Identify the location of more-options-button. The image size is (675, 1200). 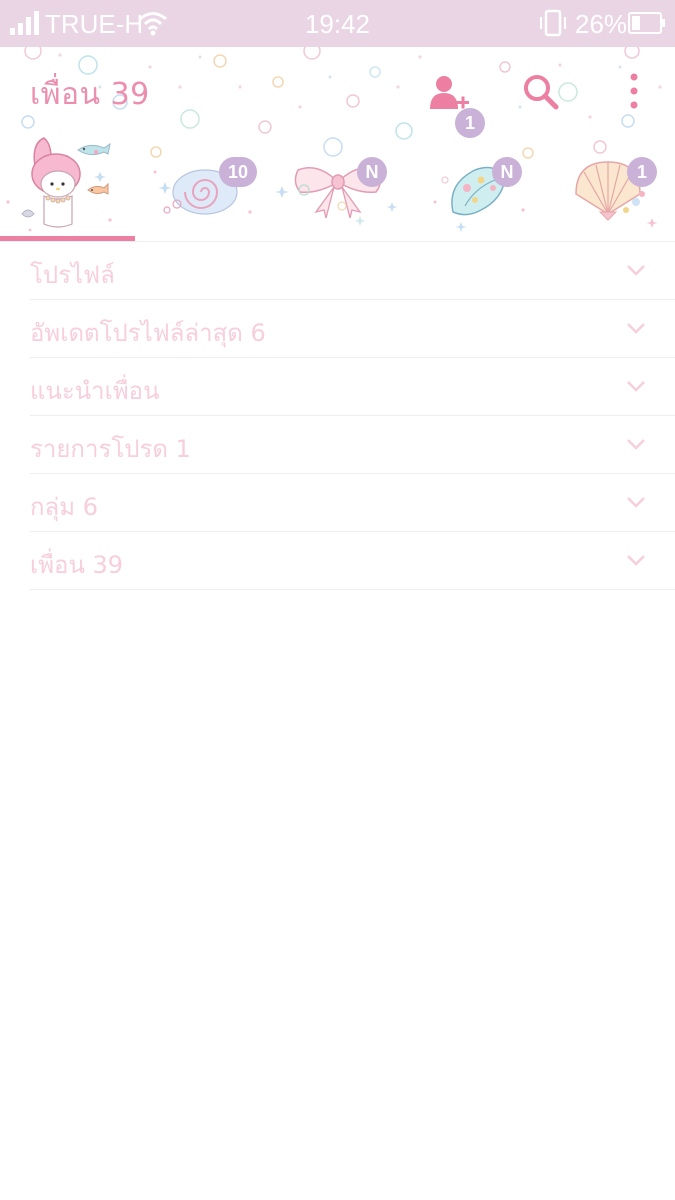
(634, 92).